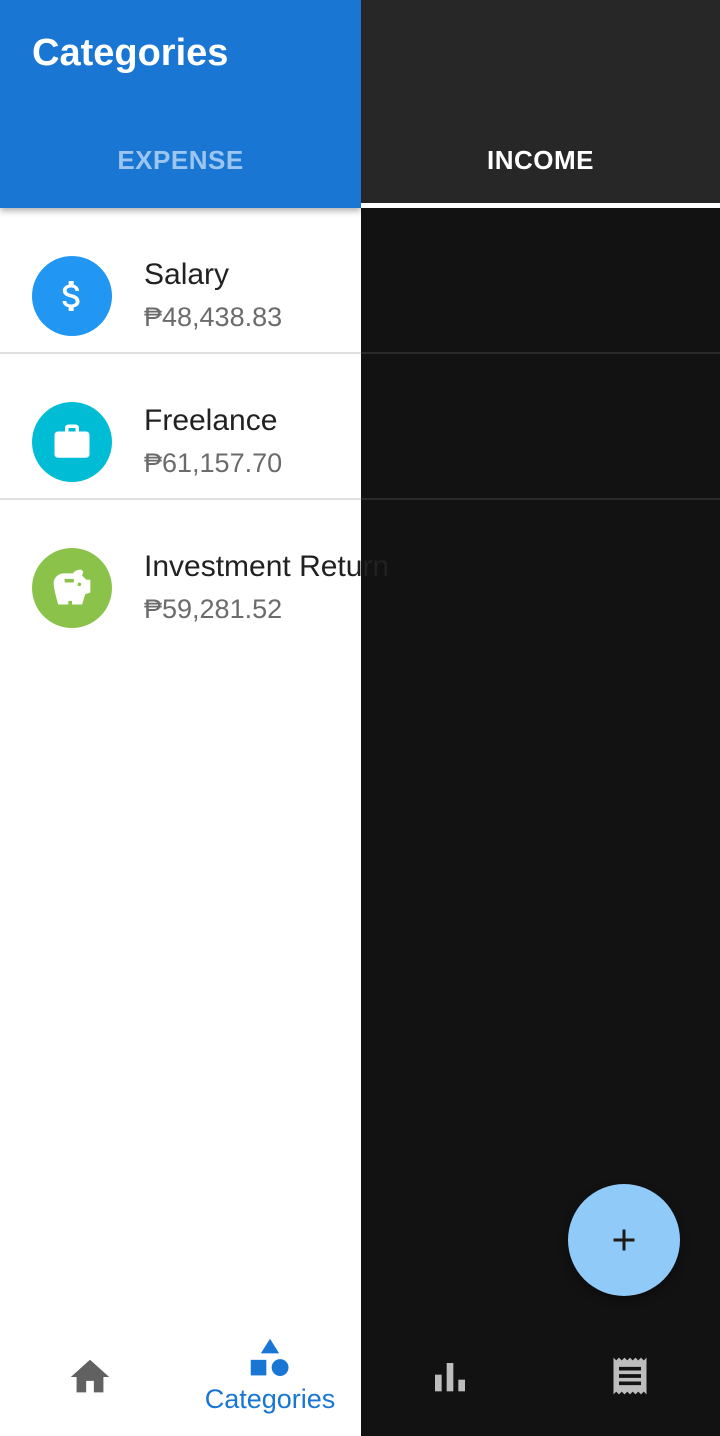 The height and width of the screenshot is (1436, 720). What do you see at coordinates (213, 463) in the screenshot?
I see `category-amount: ₱61,157.70` at bounding box center [213, 463].